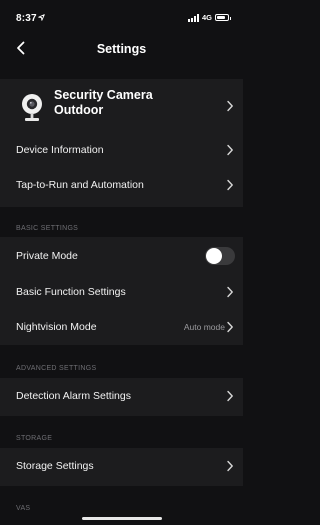 This screenshot has height=525, width=320. Describe the element at coordinates (41, 17) in the screenshot. I see `location-arrow-icon` at that location.